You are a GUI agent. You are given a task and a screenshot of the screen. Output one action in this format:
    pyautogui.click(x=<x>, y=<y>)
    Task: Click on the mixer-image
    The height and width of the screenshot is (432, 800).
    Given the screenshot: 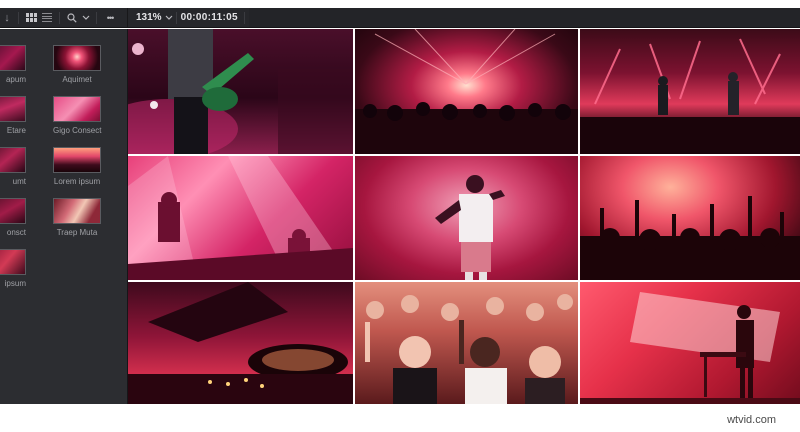 What is the action you would take?
    pyautogui.click(x=240, y=343)
    